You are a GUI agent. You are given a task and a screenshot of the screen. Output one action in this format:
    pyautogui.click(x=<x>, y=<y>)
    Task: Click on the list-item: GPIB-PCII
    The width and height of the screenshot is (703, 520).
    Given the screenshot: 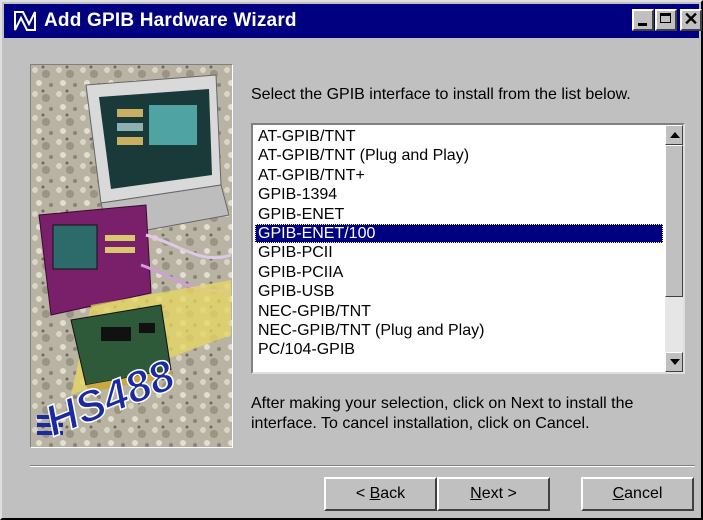 What is the action you would take?
    pyautogui.click(x=459, y=252)
    